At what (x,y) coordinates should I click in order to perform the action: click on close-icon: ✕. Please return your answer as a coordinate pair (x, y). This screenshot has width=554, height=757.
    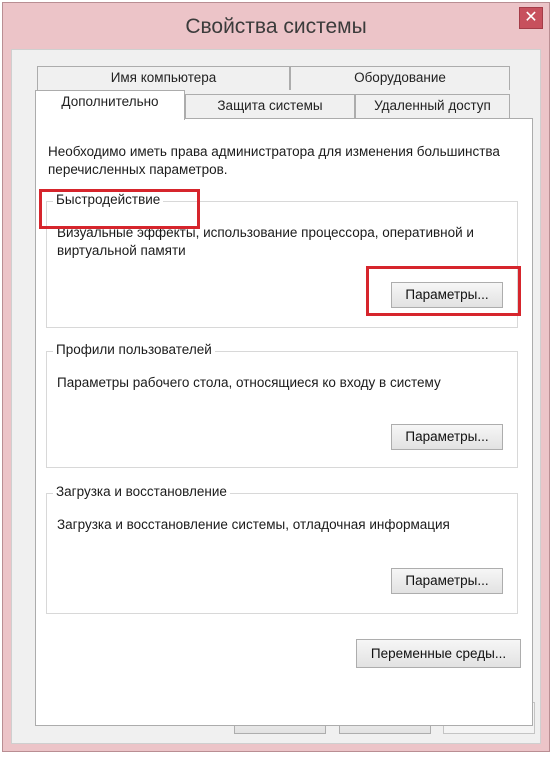
    Looking at the image, I should click on (531, 17).